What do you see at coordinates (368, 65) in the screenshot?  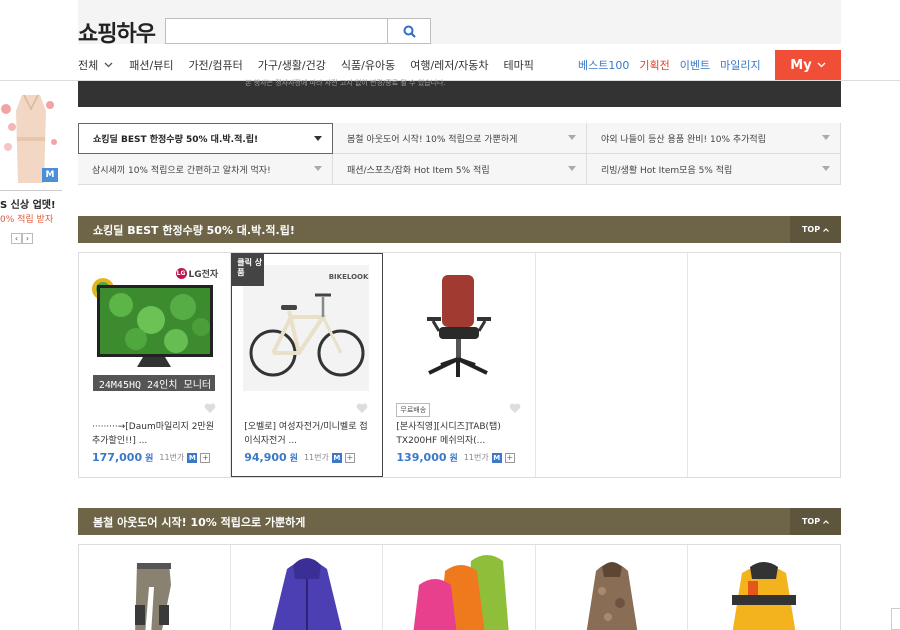 I see `nav-item-food: 식품/유아동` at bounding box center [368, 65].